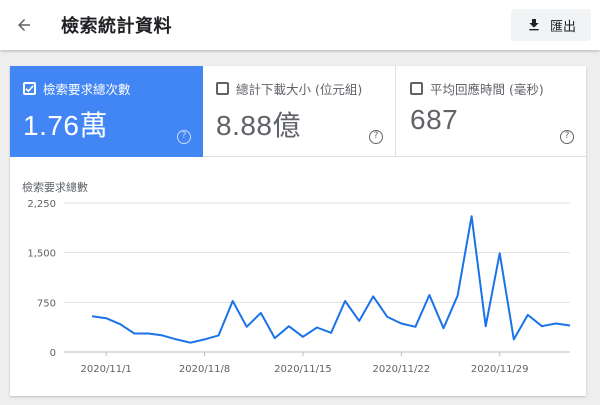  What do you see at coordinates (41, 254) in the screenshot?
I see `y-tick-label: 1,500` at bounding box center [41, 254].